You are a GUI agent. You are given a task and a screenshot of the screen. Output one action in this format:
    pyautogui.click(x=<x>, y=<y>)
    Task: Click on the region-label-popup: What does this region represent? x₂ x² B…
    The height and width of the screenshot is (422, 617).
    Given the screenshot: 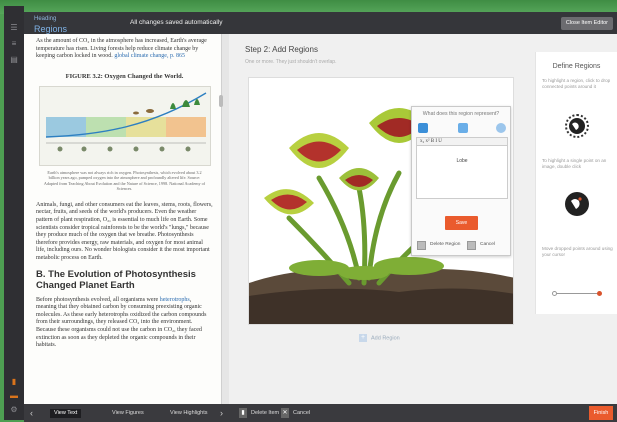 What is the action you would take?
    pyautogui.click(x=461, y=181)
    